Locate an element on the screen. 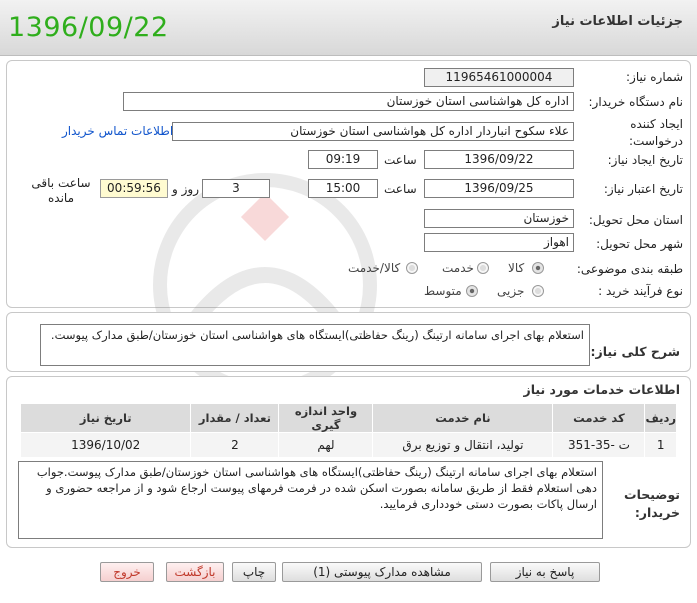 Image resolution: width=697 pixels, height=603 pixels. city-field: اهواز is located at coordinates (499, 242).